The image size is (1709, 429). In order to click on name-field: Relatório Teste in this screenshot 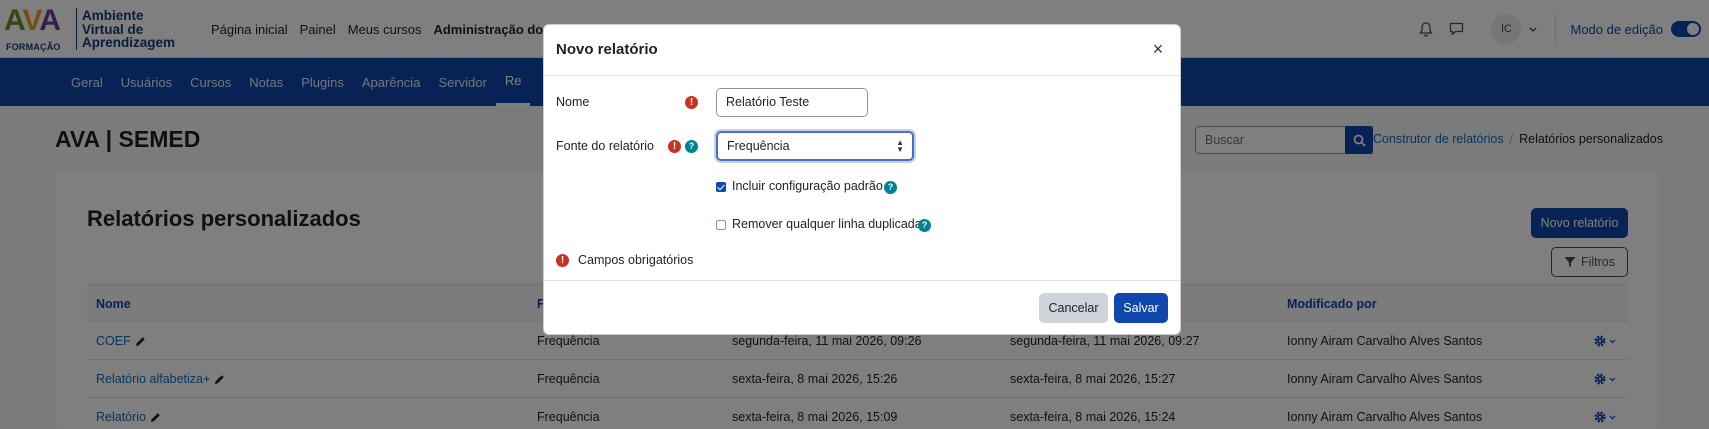, I will do `click(792, 102)`.